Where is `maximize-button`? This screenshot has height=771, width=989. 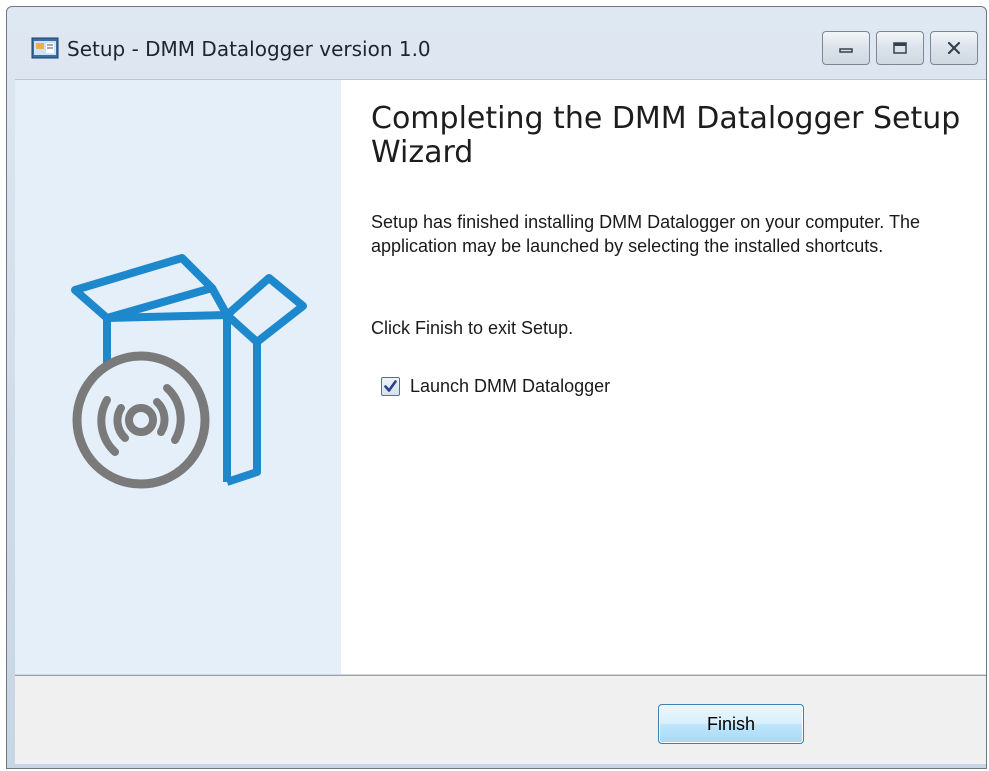
maximize-button is located at coordinates (900, 48).